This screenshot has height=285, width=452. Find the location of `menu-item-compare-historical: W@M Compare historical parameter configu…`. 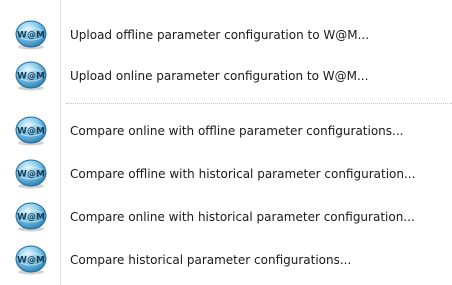

menu-item-compare-historical: W@M Compare historical parameter configu… is located at coordinates (226, 260).